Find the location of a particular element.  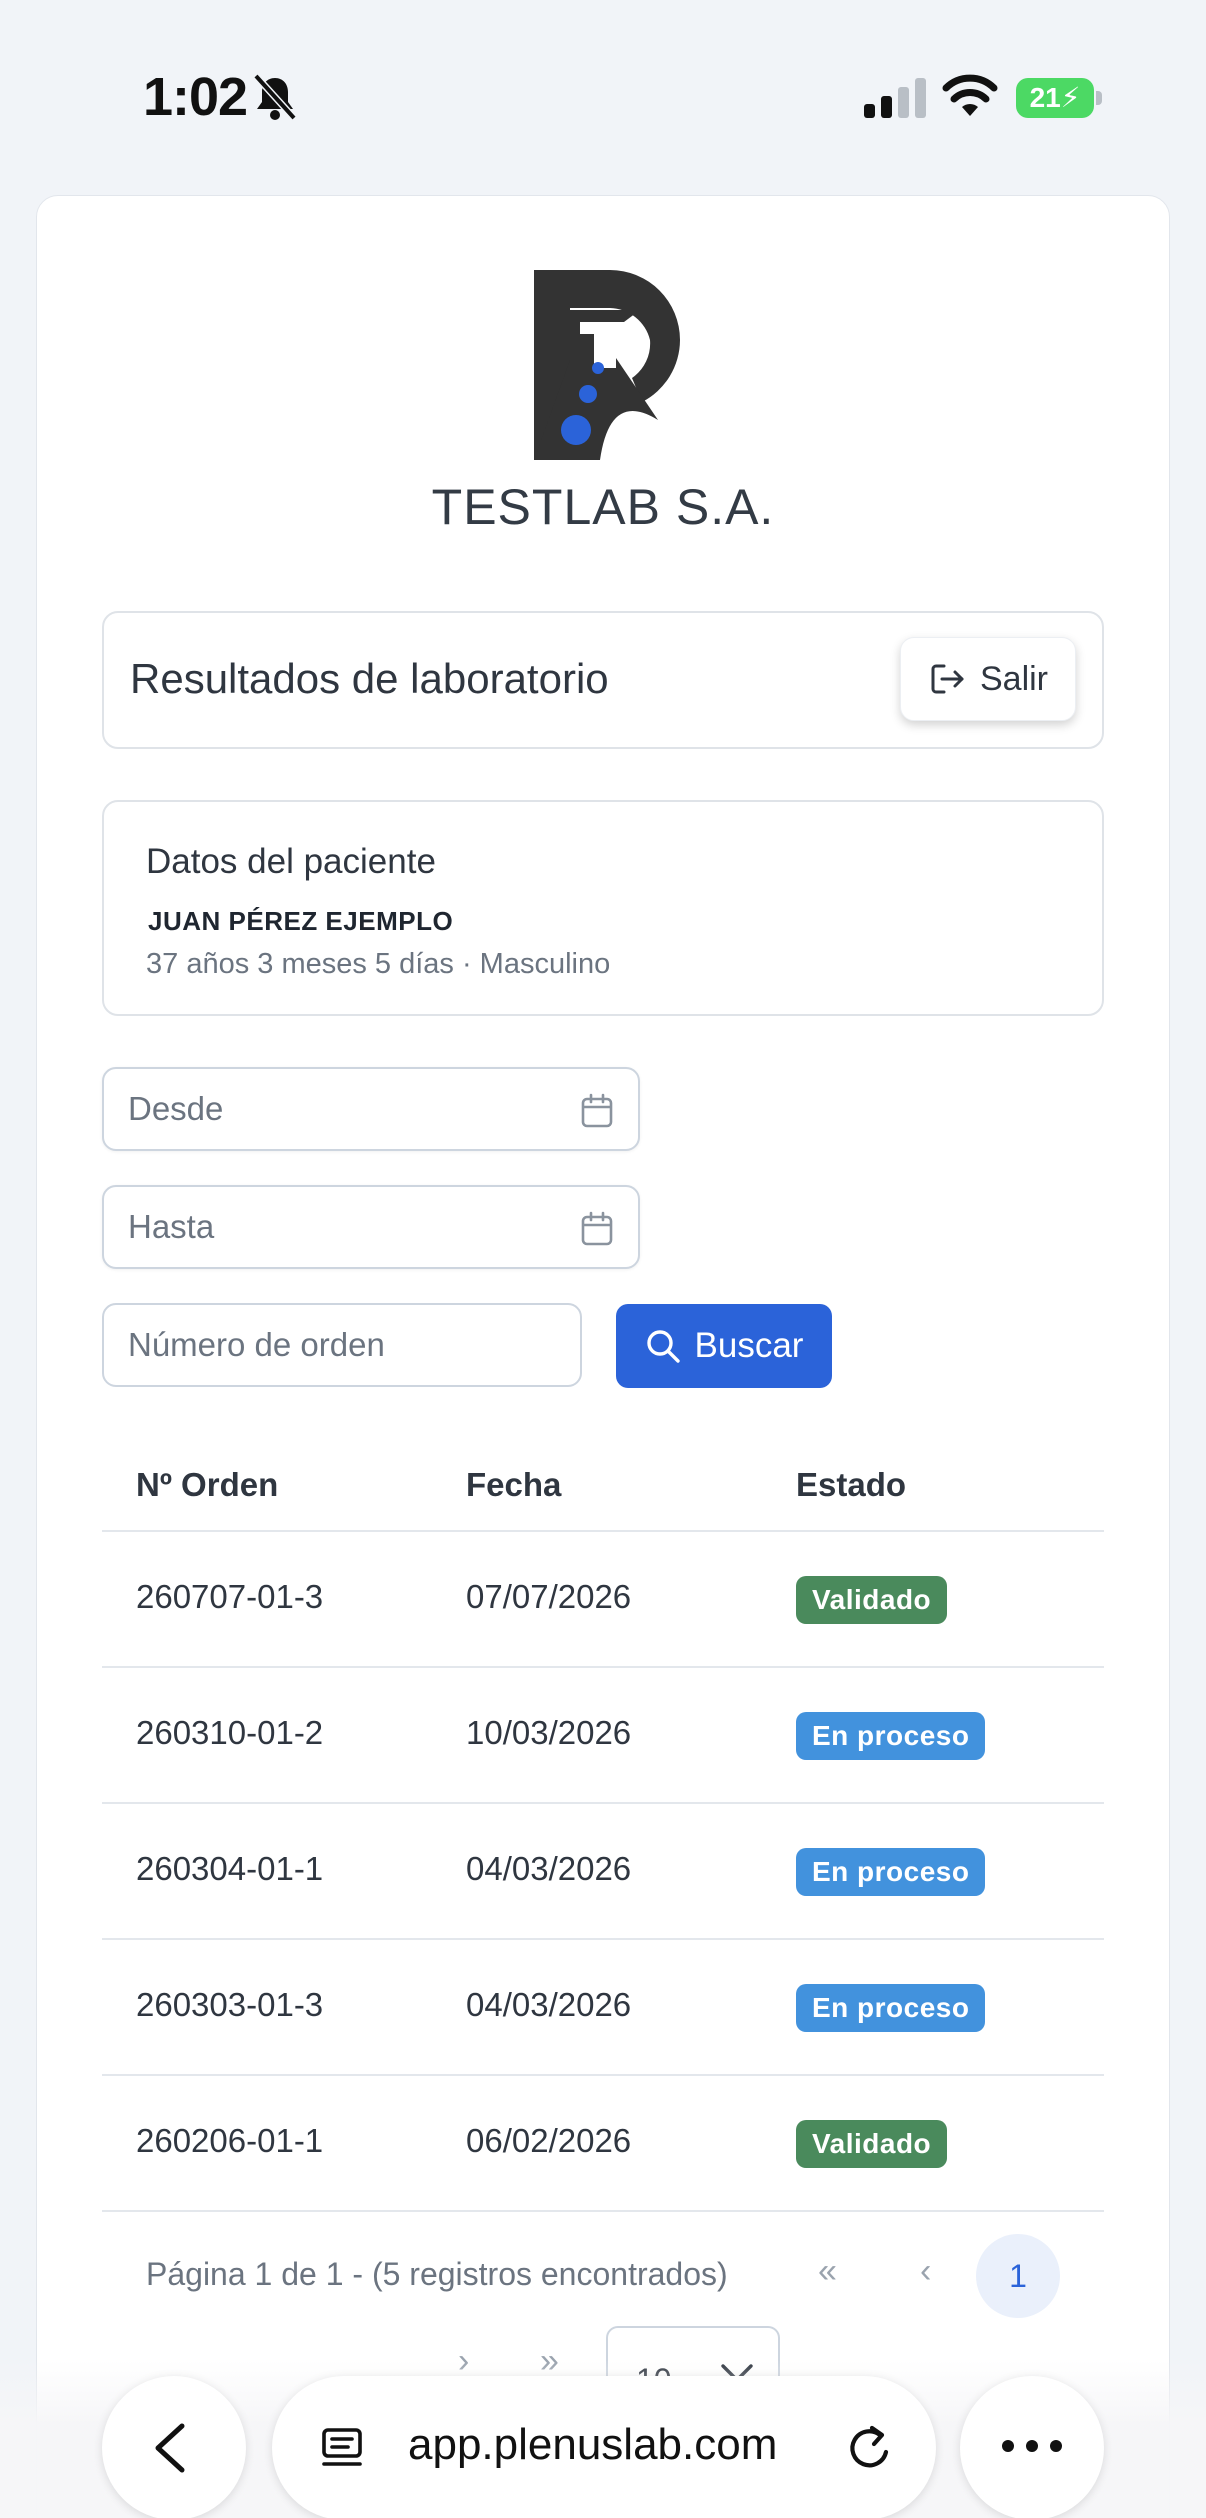

logout-label: Salir is located at coordinates (1014, 678).